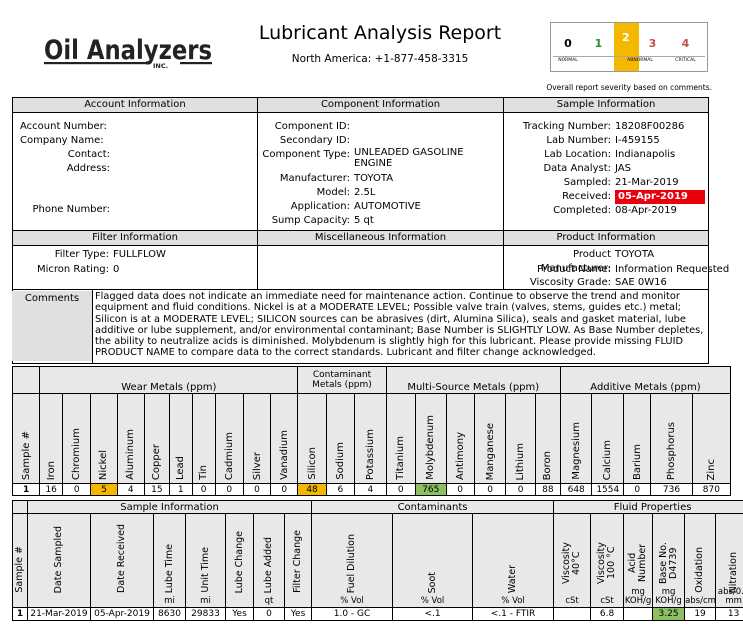 The image size is (743, 625). I want to click on multi-source-metals-group: Multi-Source Metals (ppm), so click(473, 380).